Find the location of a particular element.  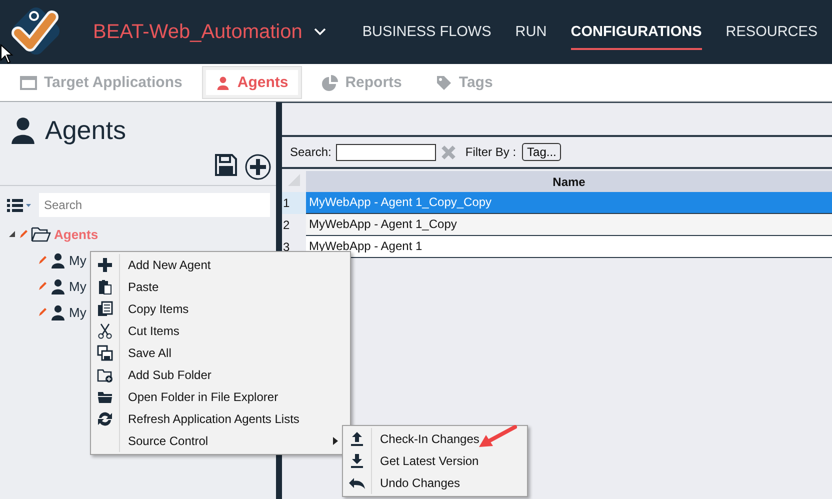

clipboard-icon is located at coordinates (105, 287).